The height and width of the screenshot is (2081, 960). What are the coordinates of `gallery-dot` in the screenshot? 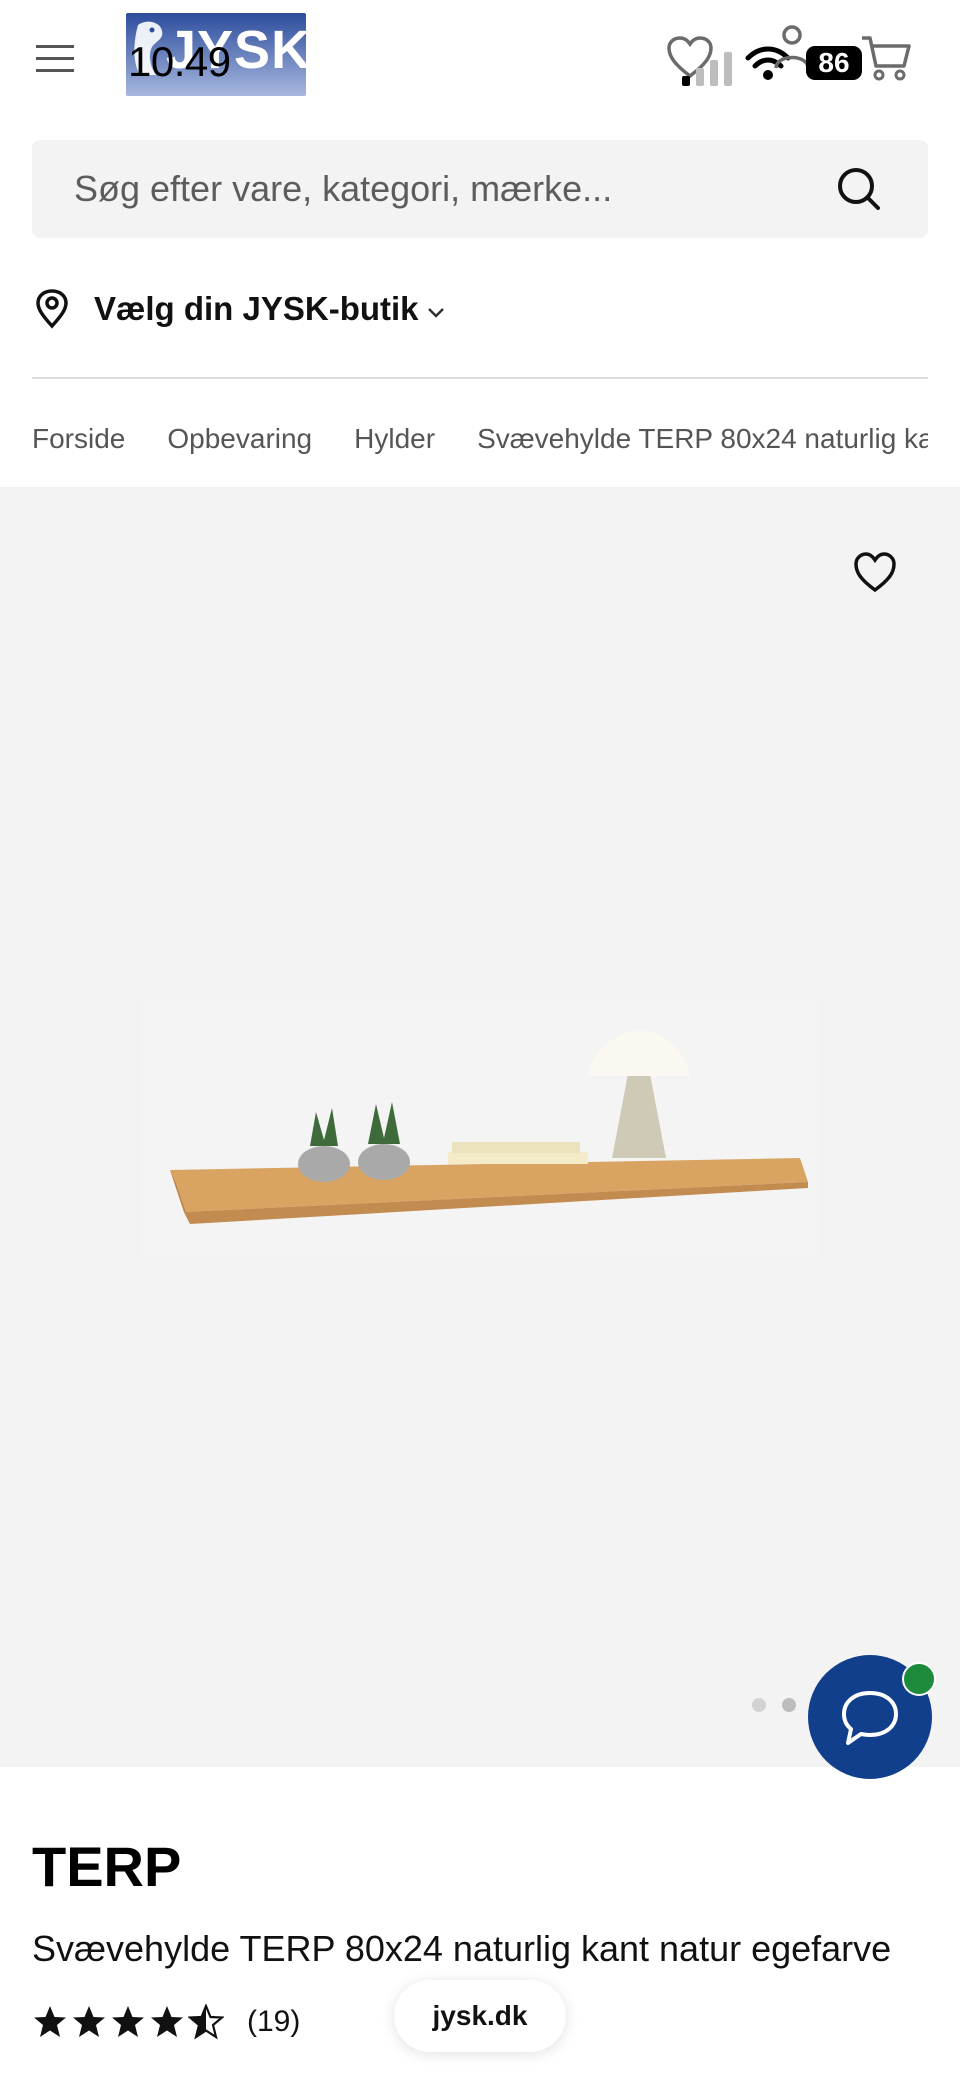 It's located at (759, 1705).